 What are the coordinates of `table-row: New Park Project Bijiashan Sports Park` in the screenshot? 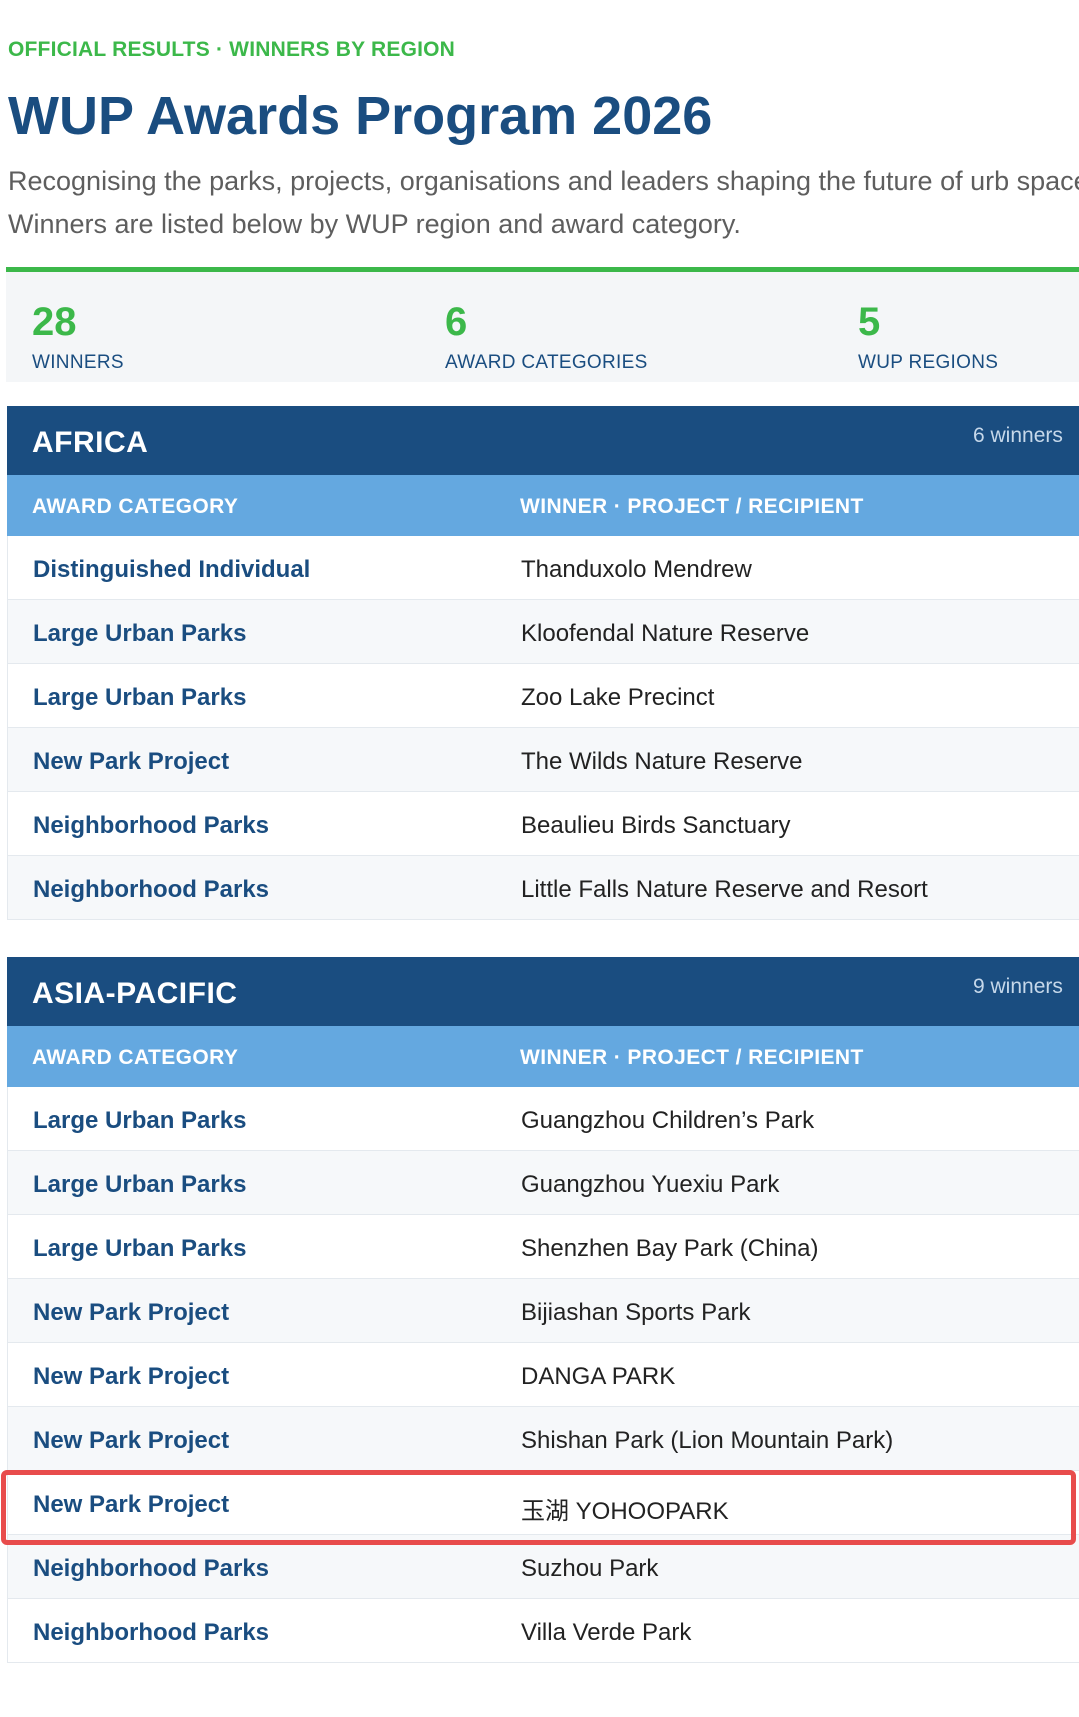 It's located at (543, 1311).